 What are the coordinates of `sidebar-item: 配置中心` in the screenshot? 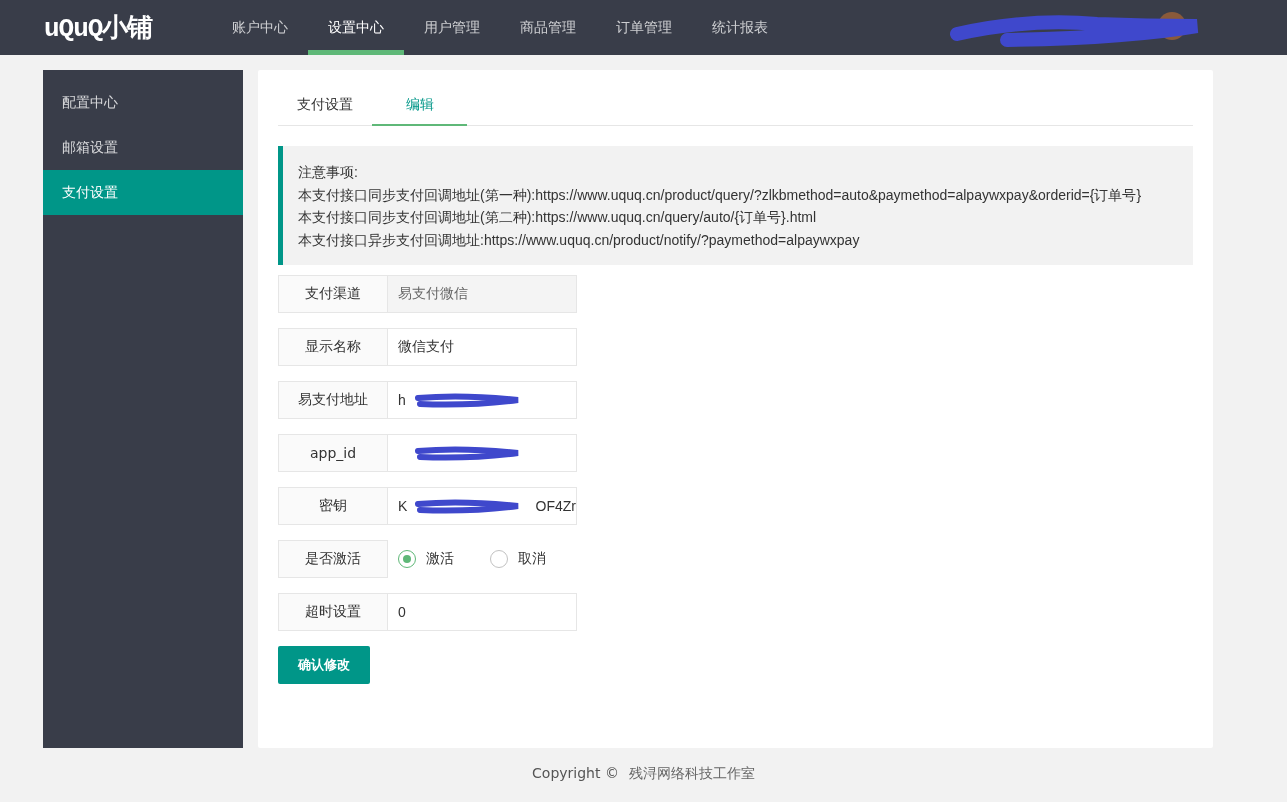 It's located at (143, 102).